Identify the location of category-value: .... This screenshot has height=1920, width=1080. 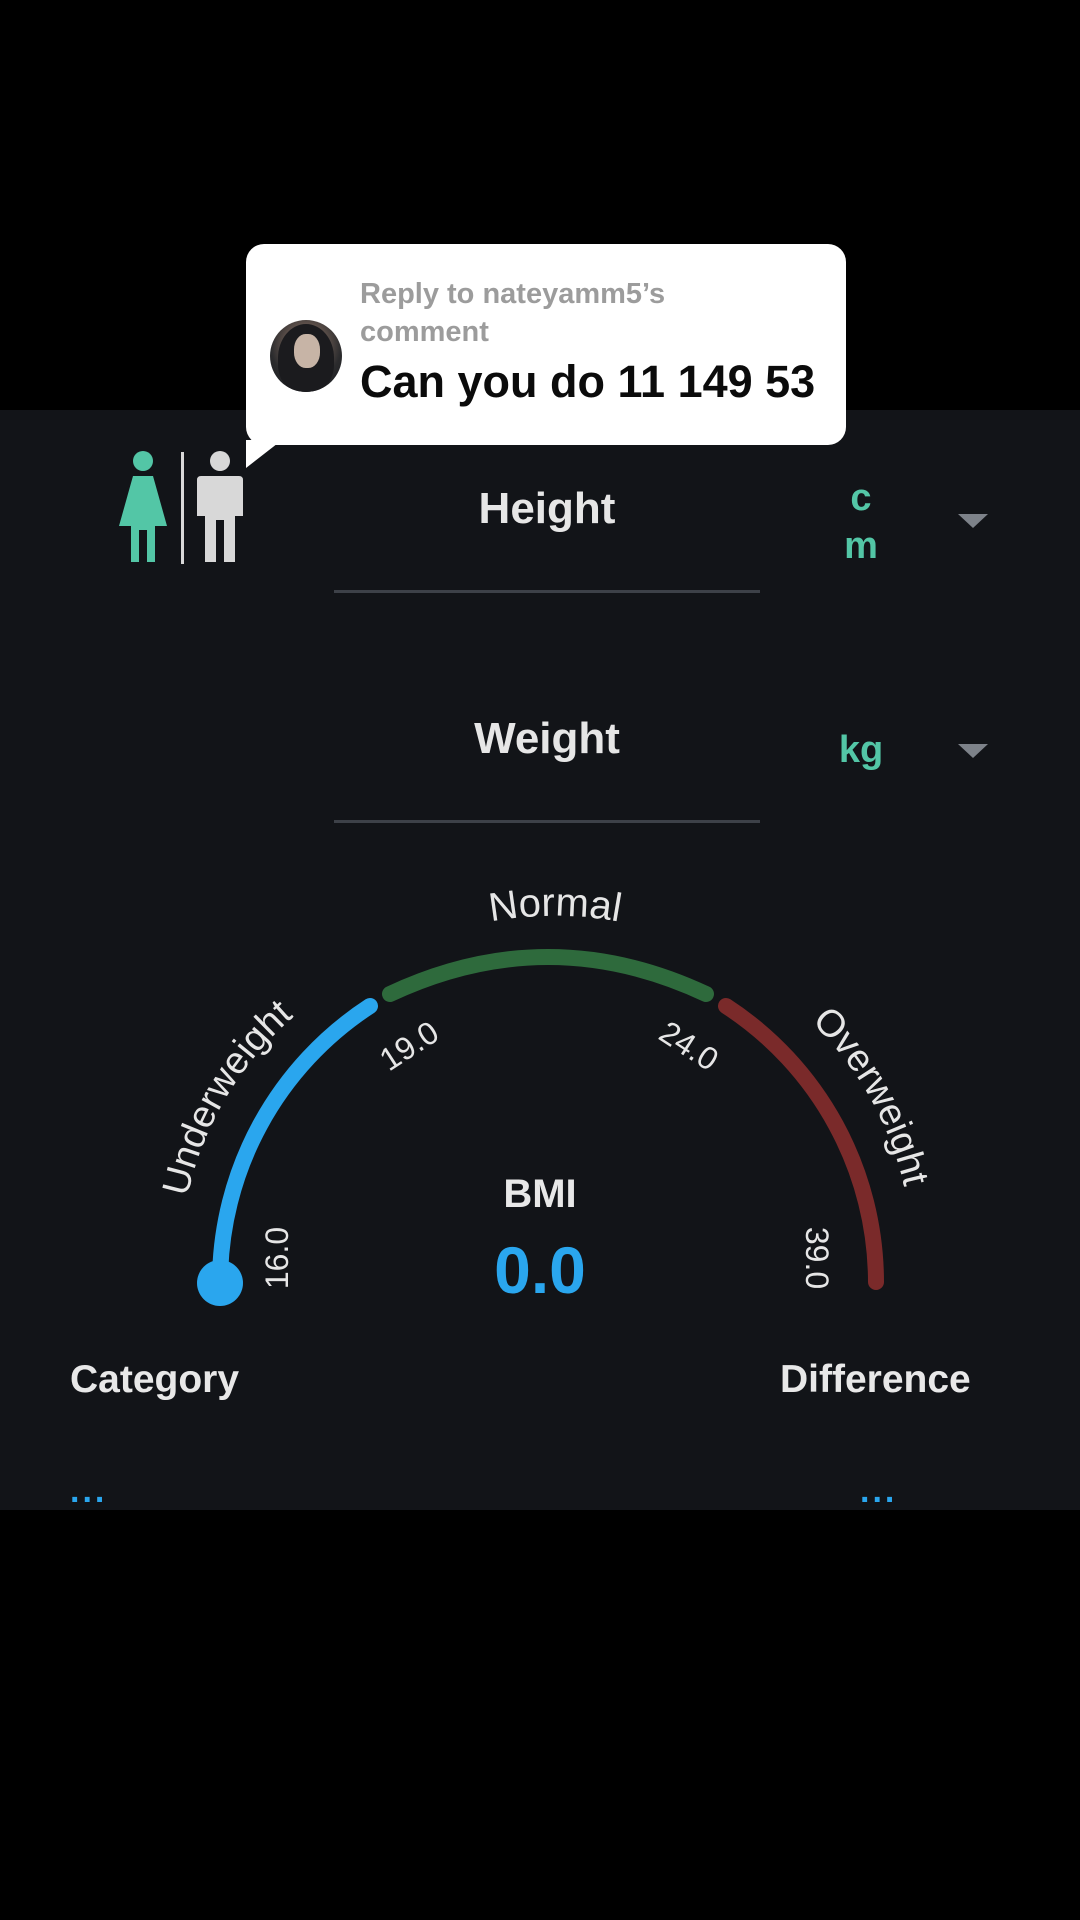
(89, 1491).